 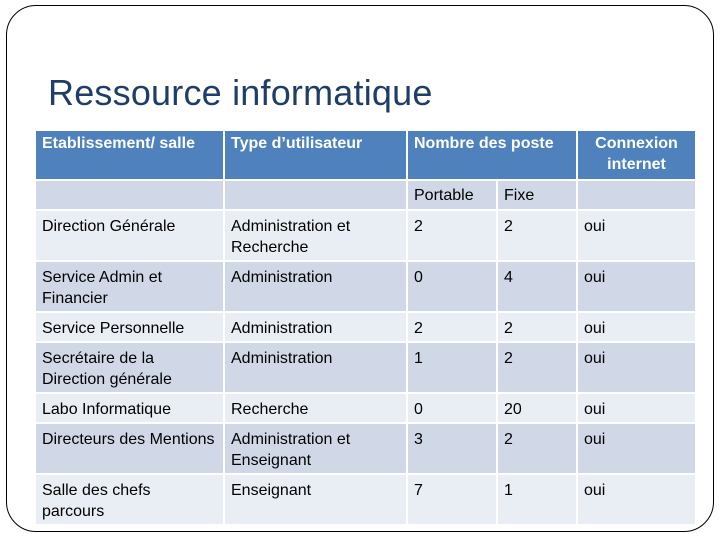 What do you see at coordinates (452, 195) in the screenshot?
I see `subheader-portable: Portable` at bounding box center [452, 195].